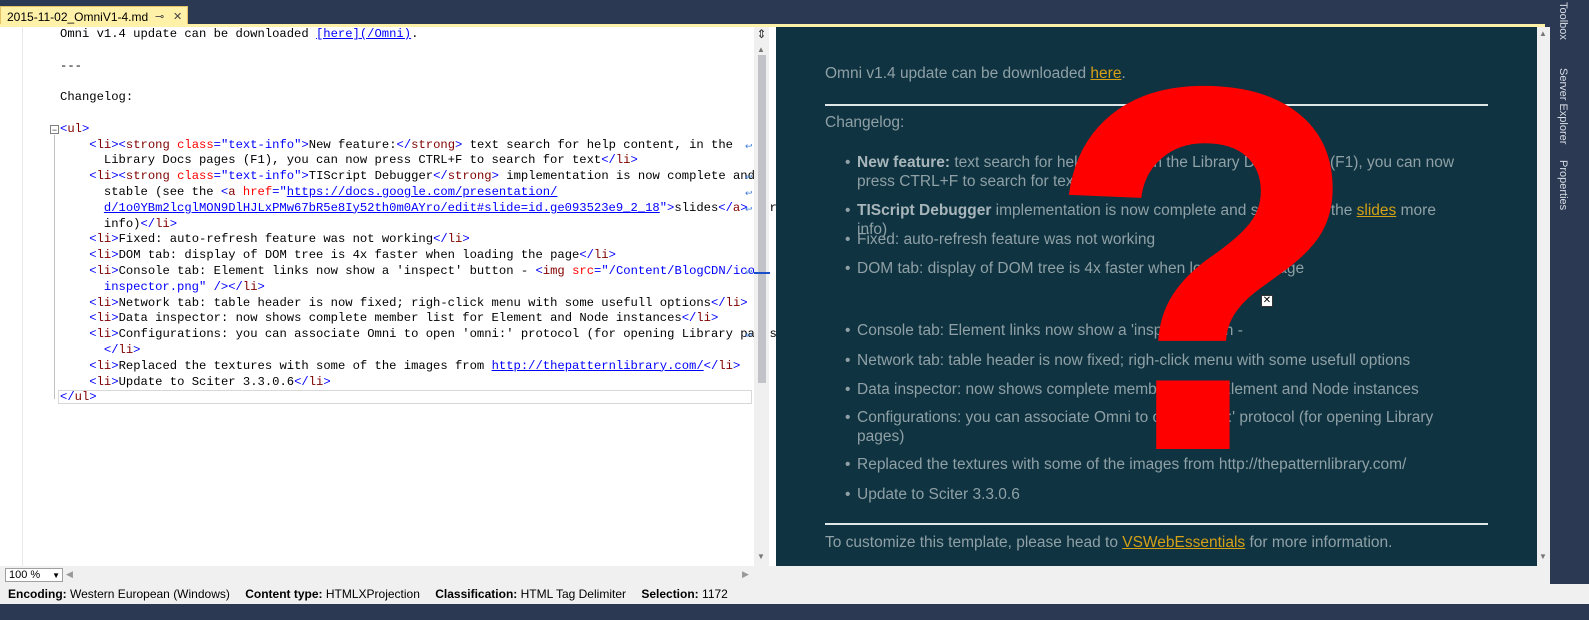 The height and width of the screenshot is (620, 1589). What do you see at coordinates (1563, 185) in the screenshot?
I see `properties-tab: Properties` at bounding box center [1563, 185].